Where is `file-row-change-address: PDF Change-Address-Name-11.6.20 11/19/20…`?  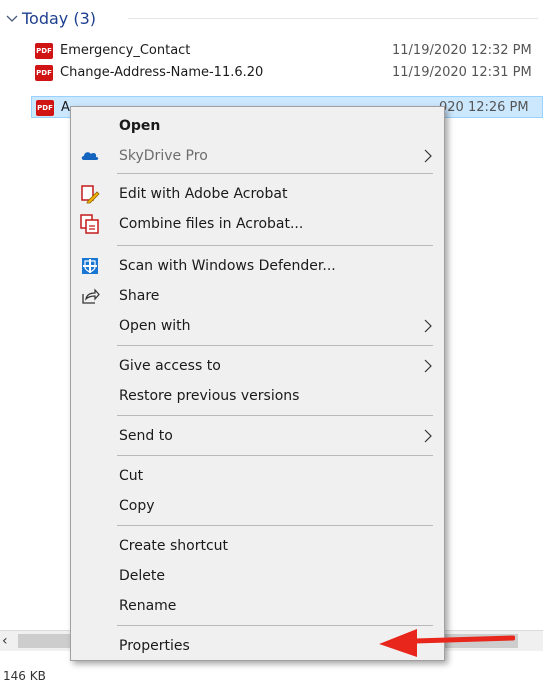
file-row-change-address: PDF Change-Address-Name-11.6.20 11/19/20… is located at coordinates (287, 73).